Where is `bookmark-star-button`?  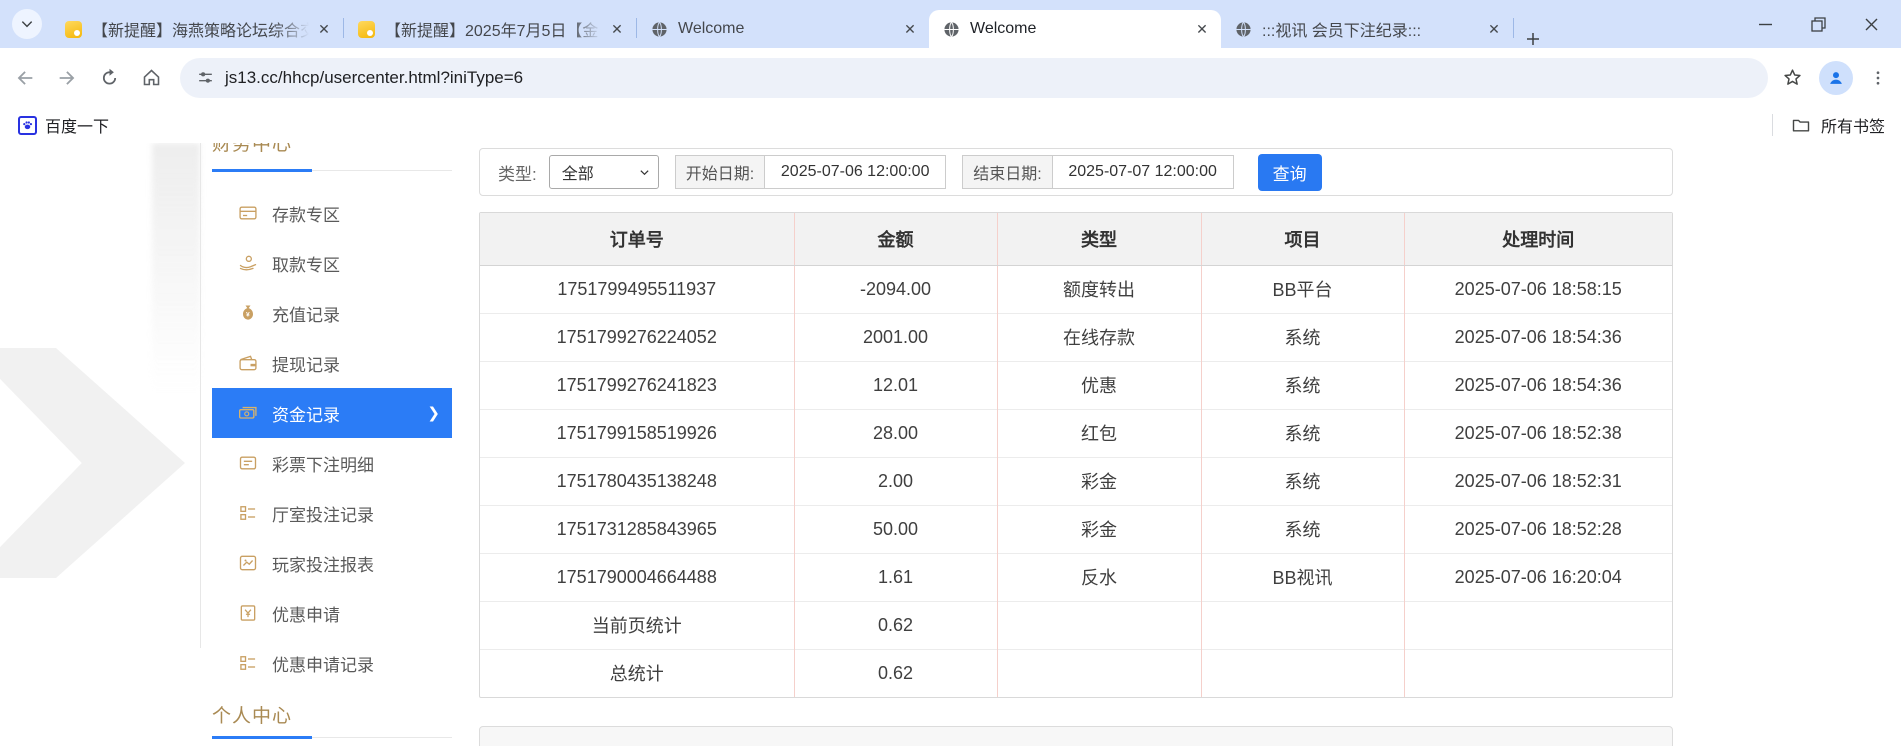 bookmark-star-button is located at coordinates (1792, 77).